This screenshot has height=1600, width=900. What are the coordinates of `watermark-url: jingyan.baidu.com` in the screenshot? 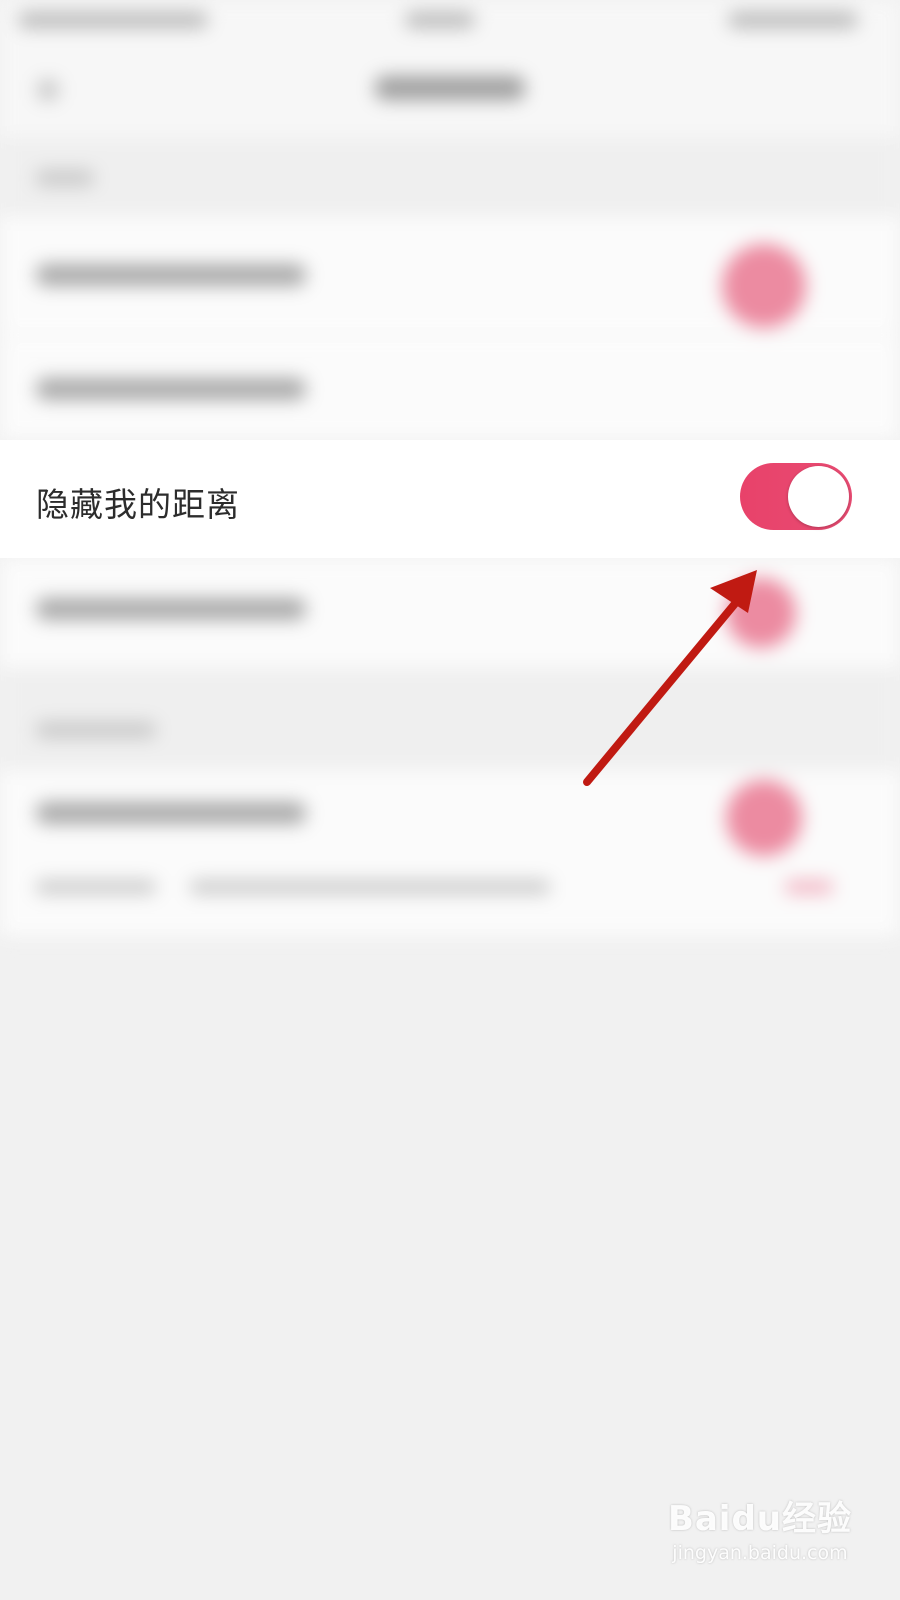 It's located at (760, 1553).